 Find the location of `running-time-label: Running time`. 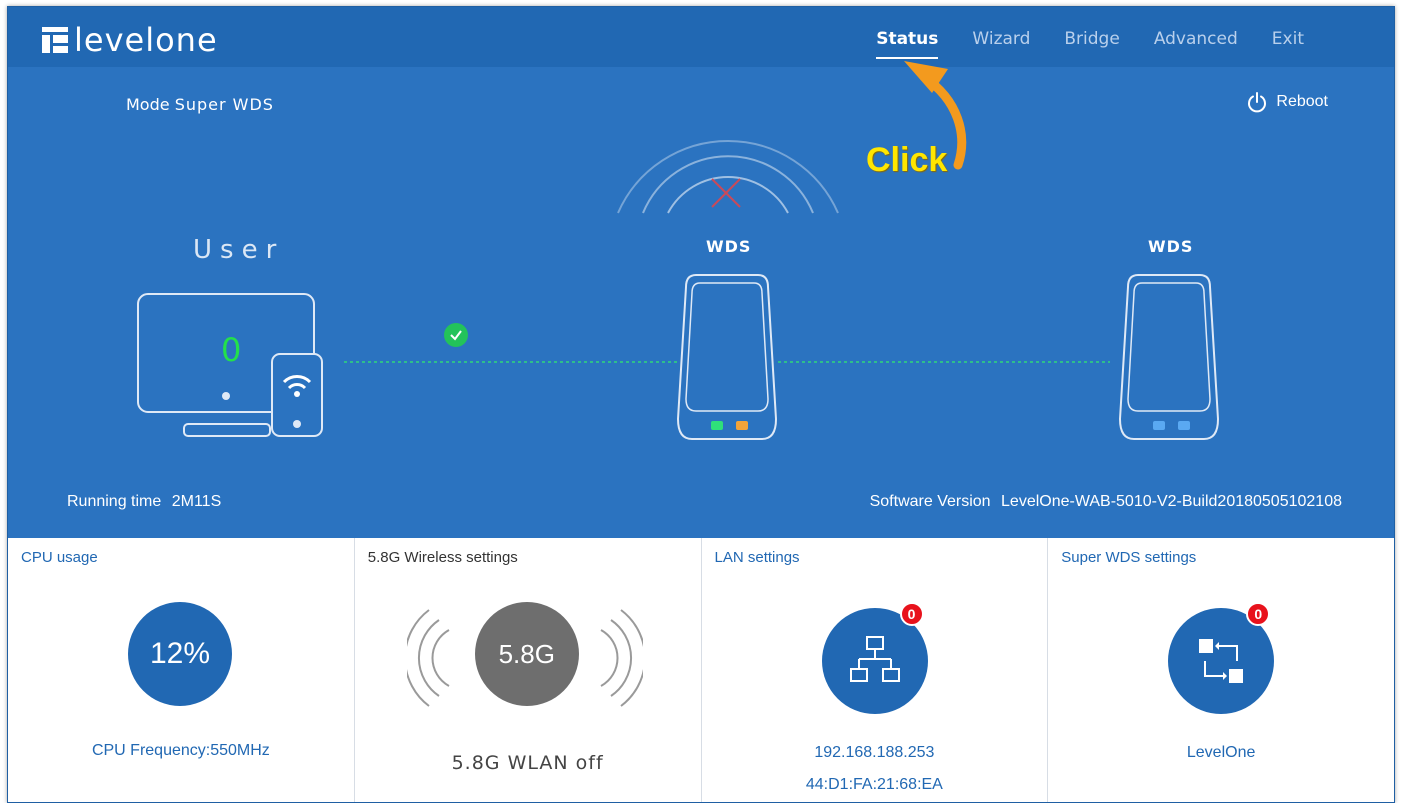

running-time-label: Running time is located at coordinates (114, 501).